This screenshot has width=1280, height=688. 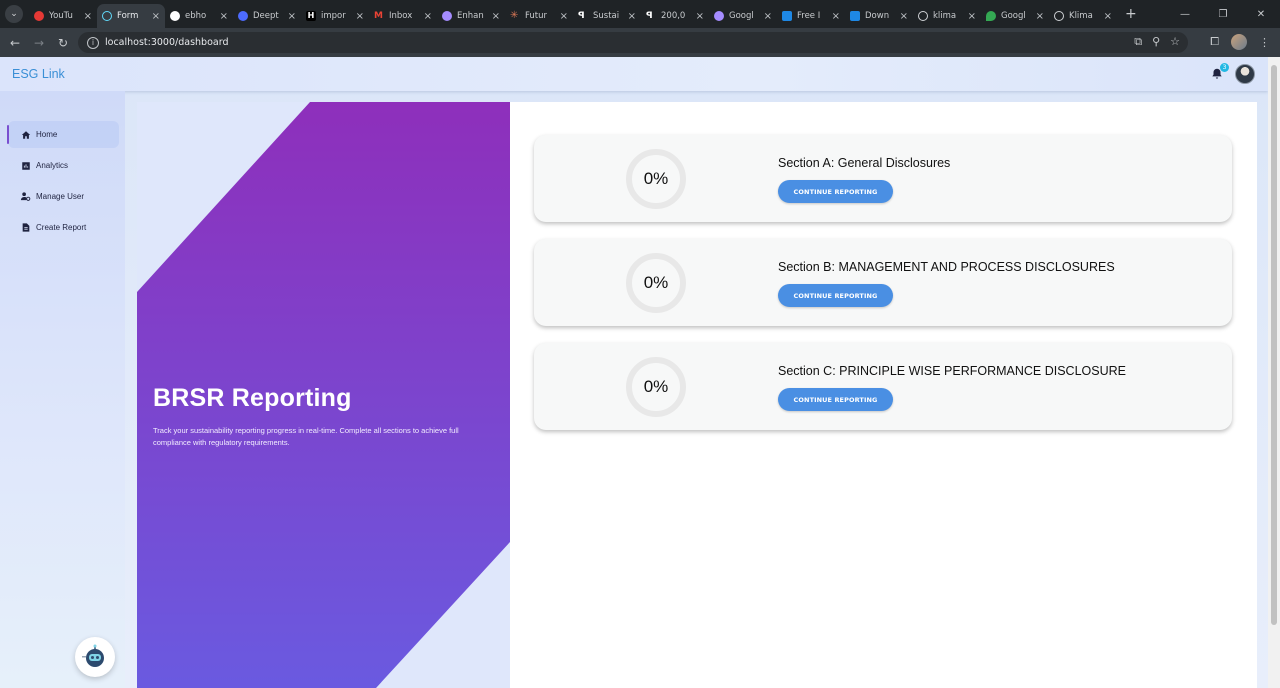 I want to click on browser-tab: ꟼ 200,0 ×, so click(x=675, y=16).